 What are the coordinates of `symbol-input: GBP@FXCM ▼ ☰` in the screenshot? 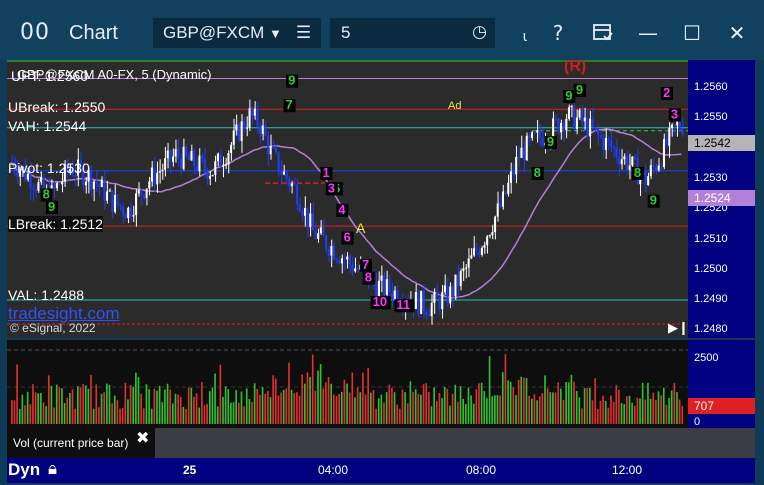 It's located at (237, 33).